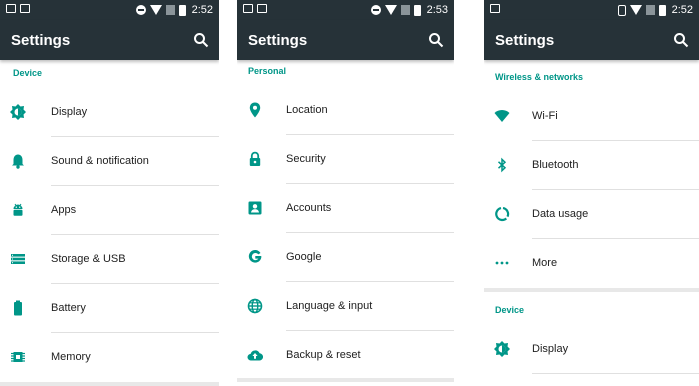 The image size is (699, 386). Describe the element at coordinates (329, 306) in the screenshot. I see `item-label: Language & input` at that location.